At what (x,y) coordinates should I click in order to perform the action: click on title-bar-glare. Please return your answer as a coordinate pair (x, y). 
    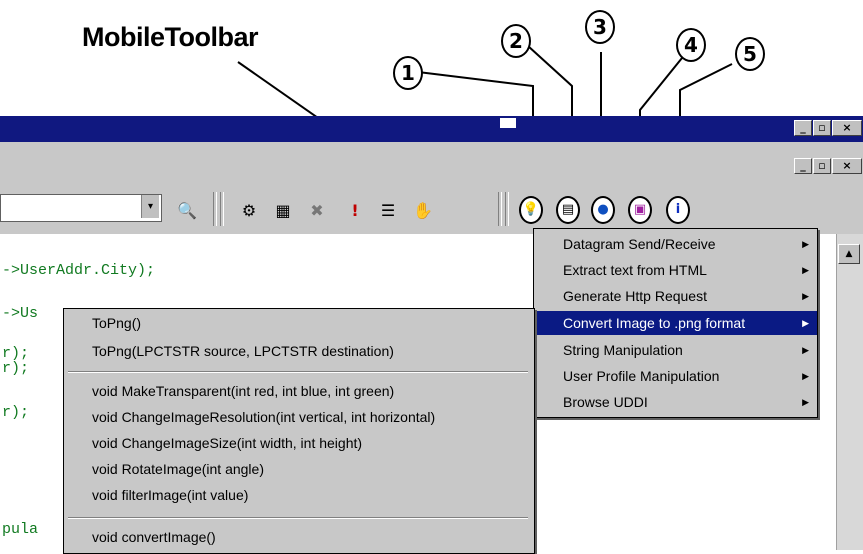
    Looking at the image, I should click on (508, 123).